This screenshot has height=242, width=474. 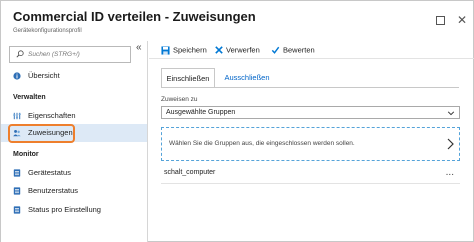 I want to click on tab-divider, so click(x=310, y=87).